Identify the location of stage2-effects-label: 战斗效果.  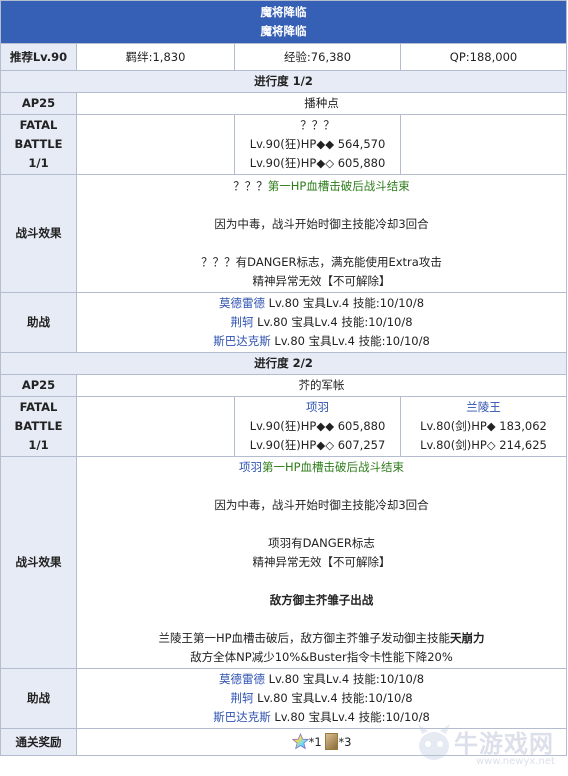
(38, 562).